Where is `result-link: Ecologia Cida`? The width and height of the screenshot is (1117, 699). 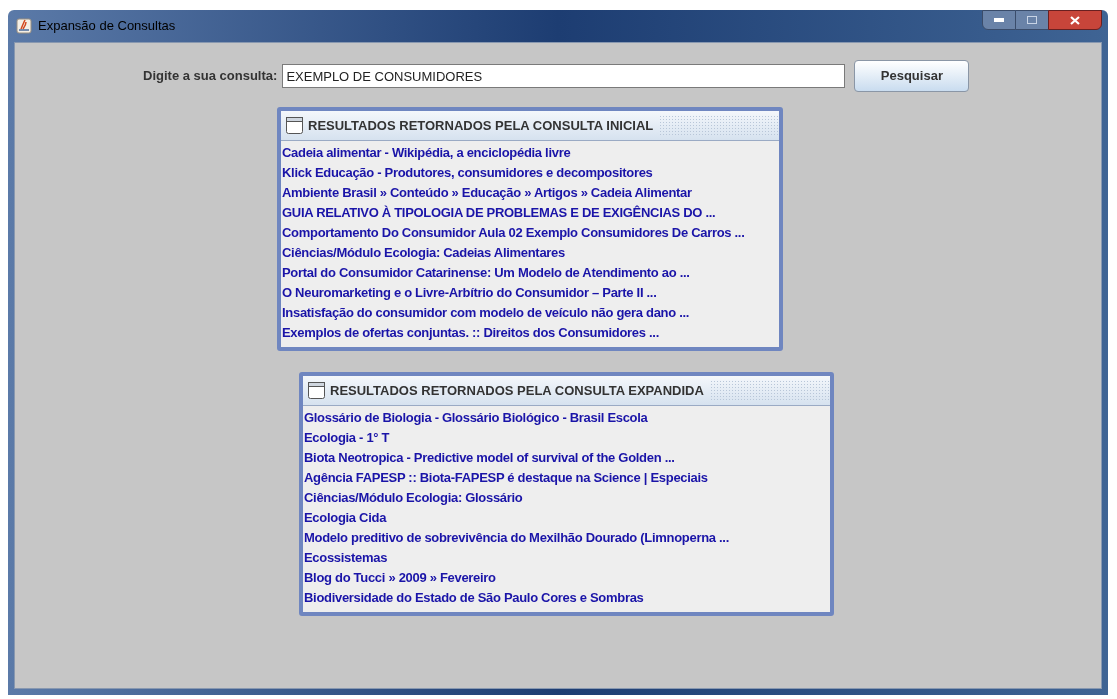
result-link: Ecologia Cida is located at coordinates (566, 518).